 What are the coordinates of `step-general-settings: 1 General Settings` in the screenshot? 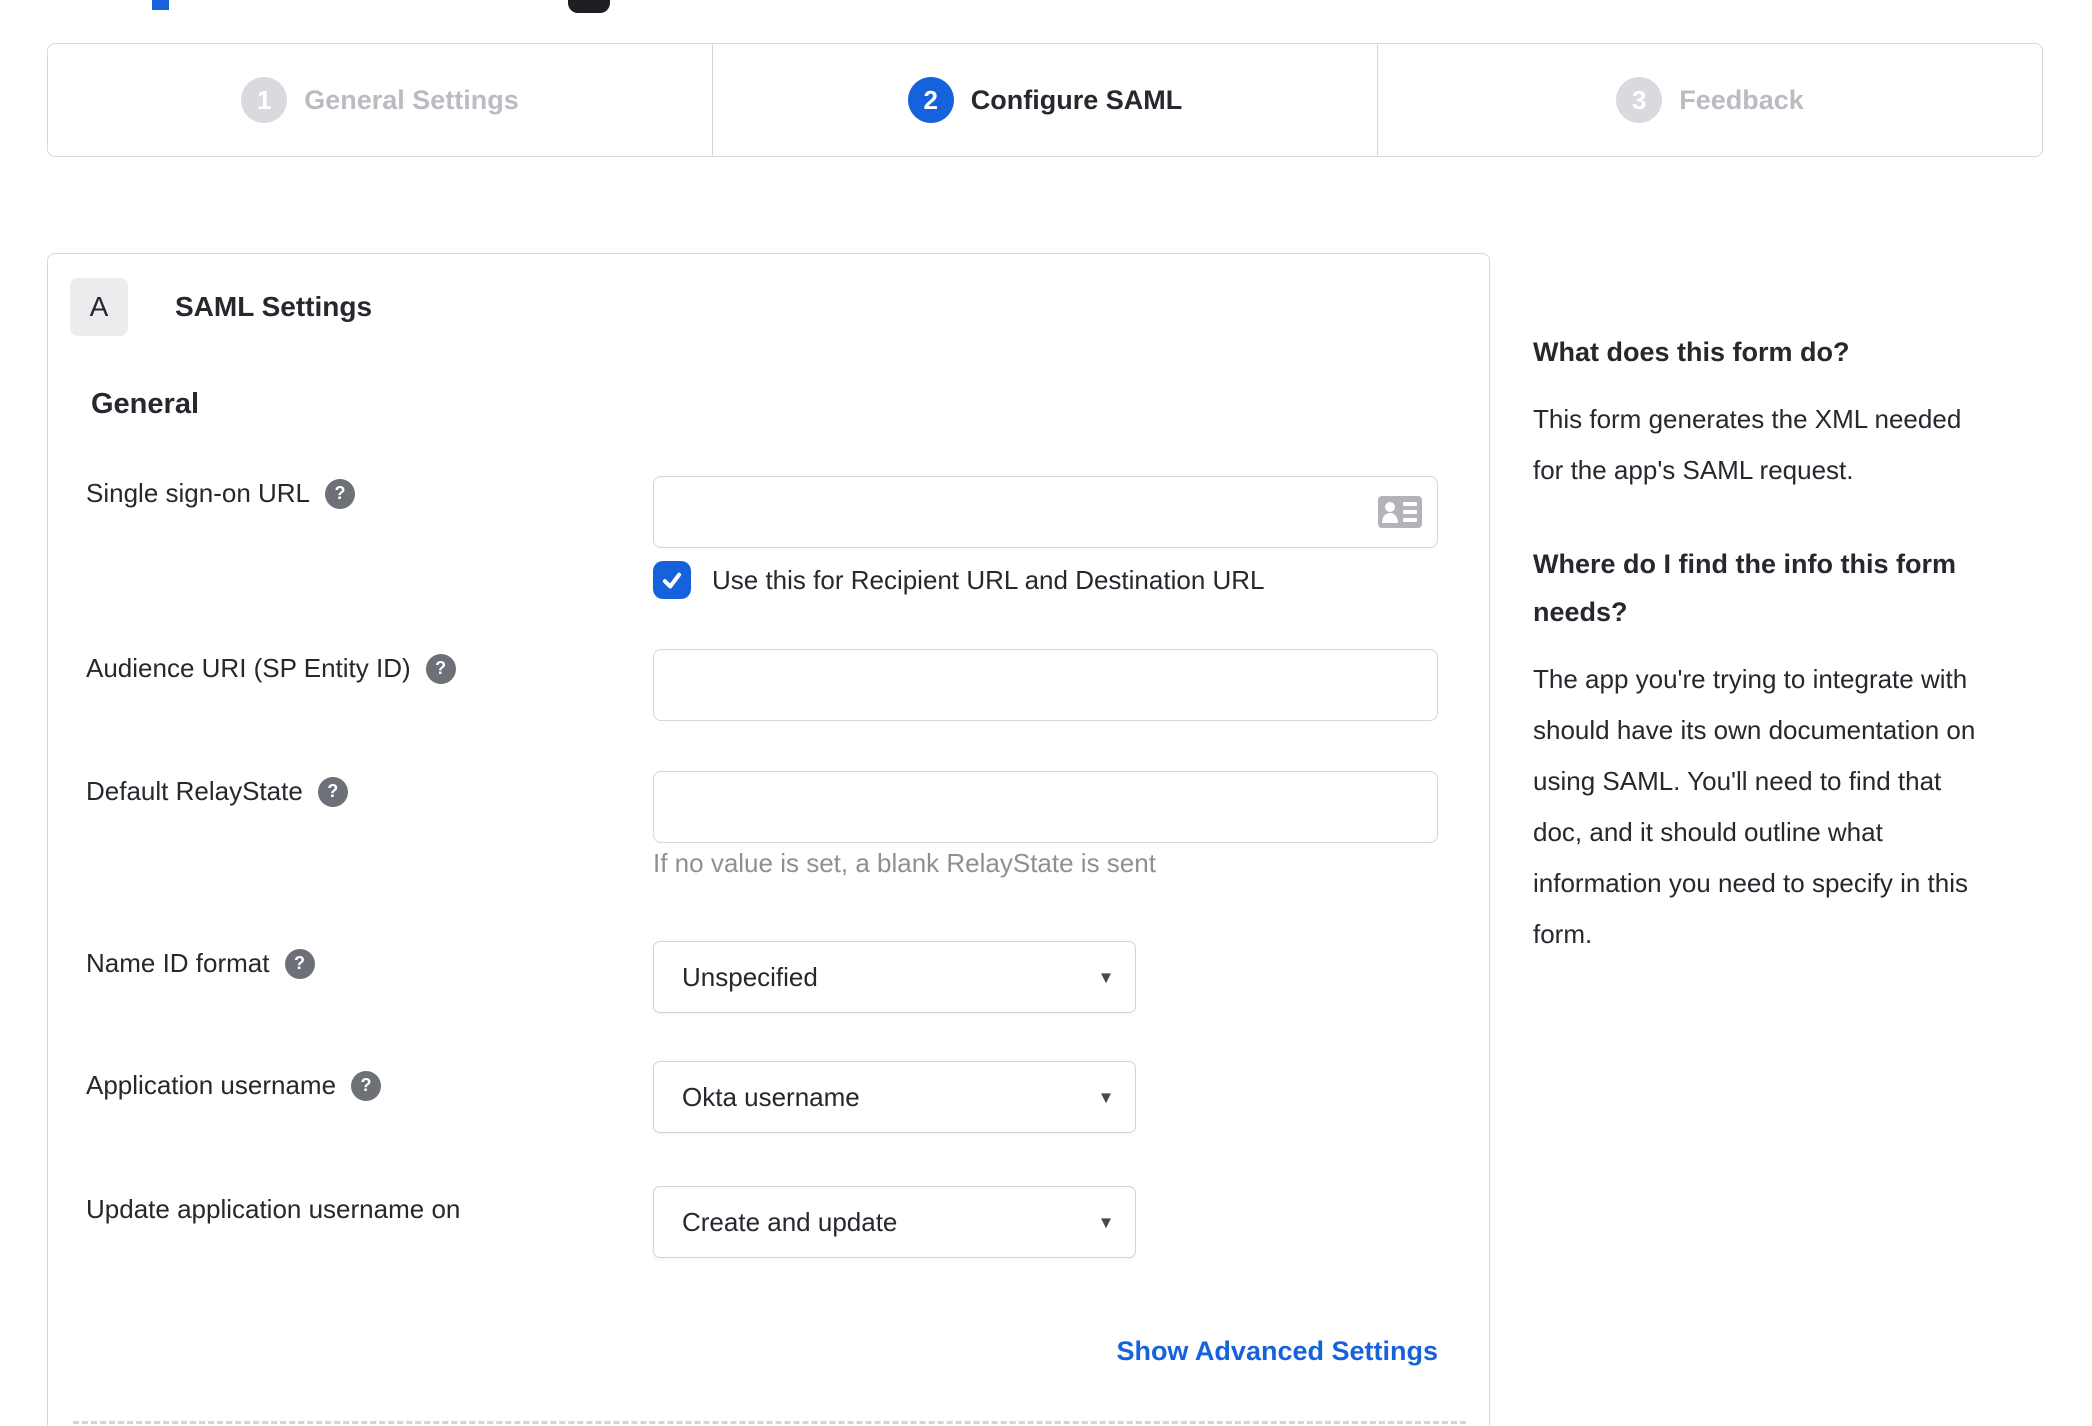 It's located at (380, 100).